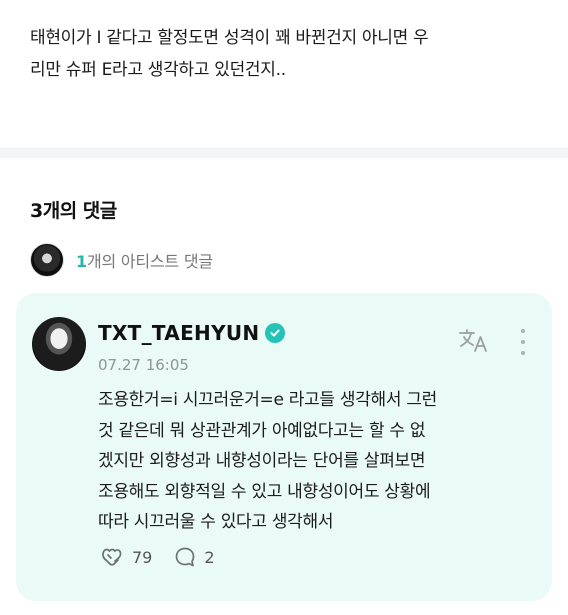 Image resolution: width=568 pixels, height=615 pixels. I want to click on artist-comment-count: 1, so click(81, 261).